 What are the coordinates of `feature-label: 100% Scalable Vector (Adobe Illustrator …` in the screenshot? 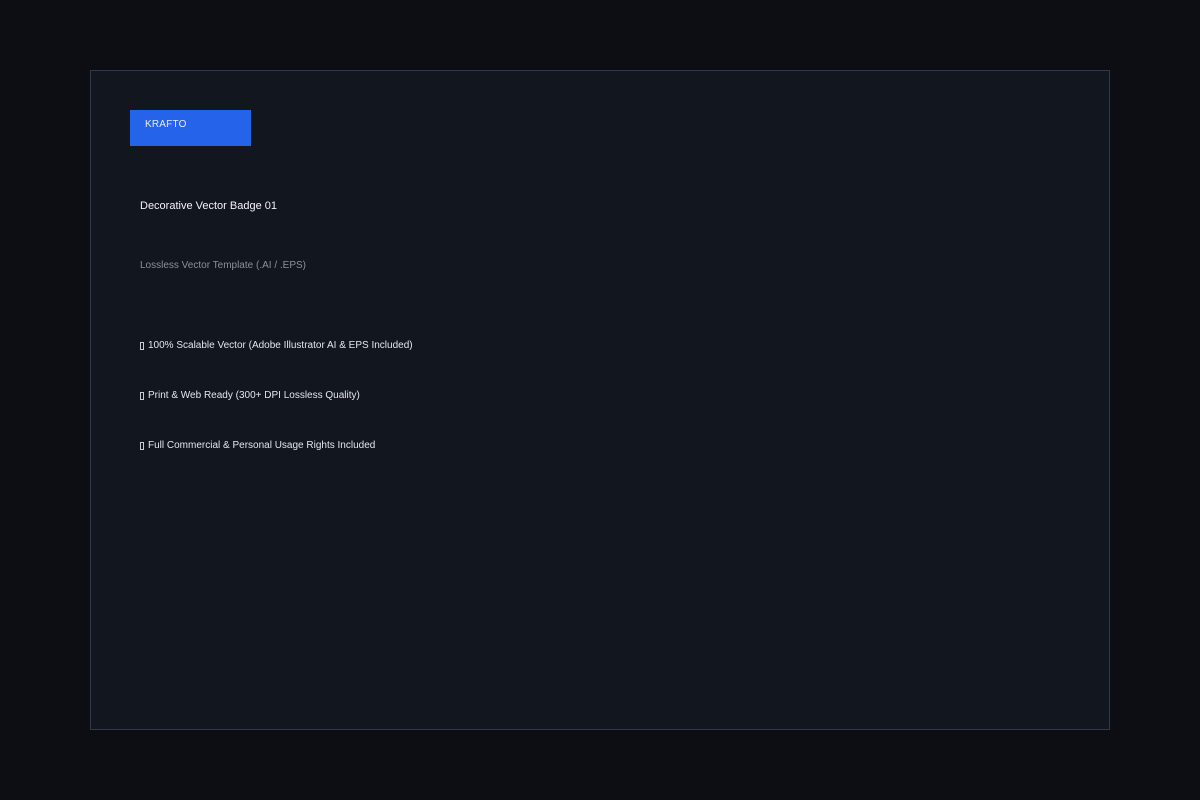 It's located at (280, 345).